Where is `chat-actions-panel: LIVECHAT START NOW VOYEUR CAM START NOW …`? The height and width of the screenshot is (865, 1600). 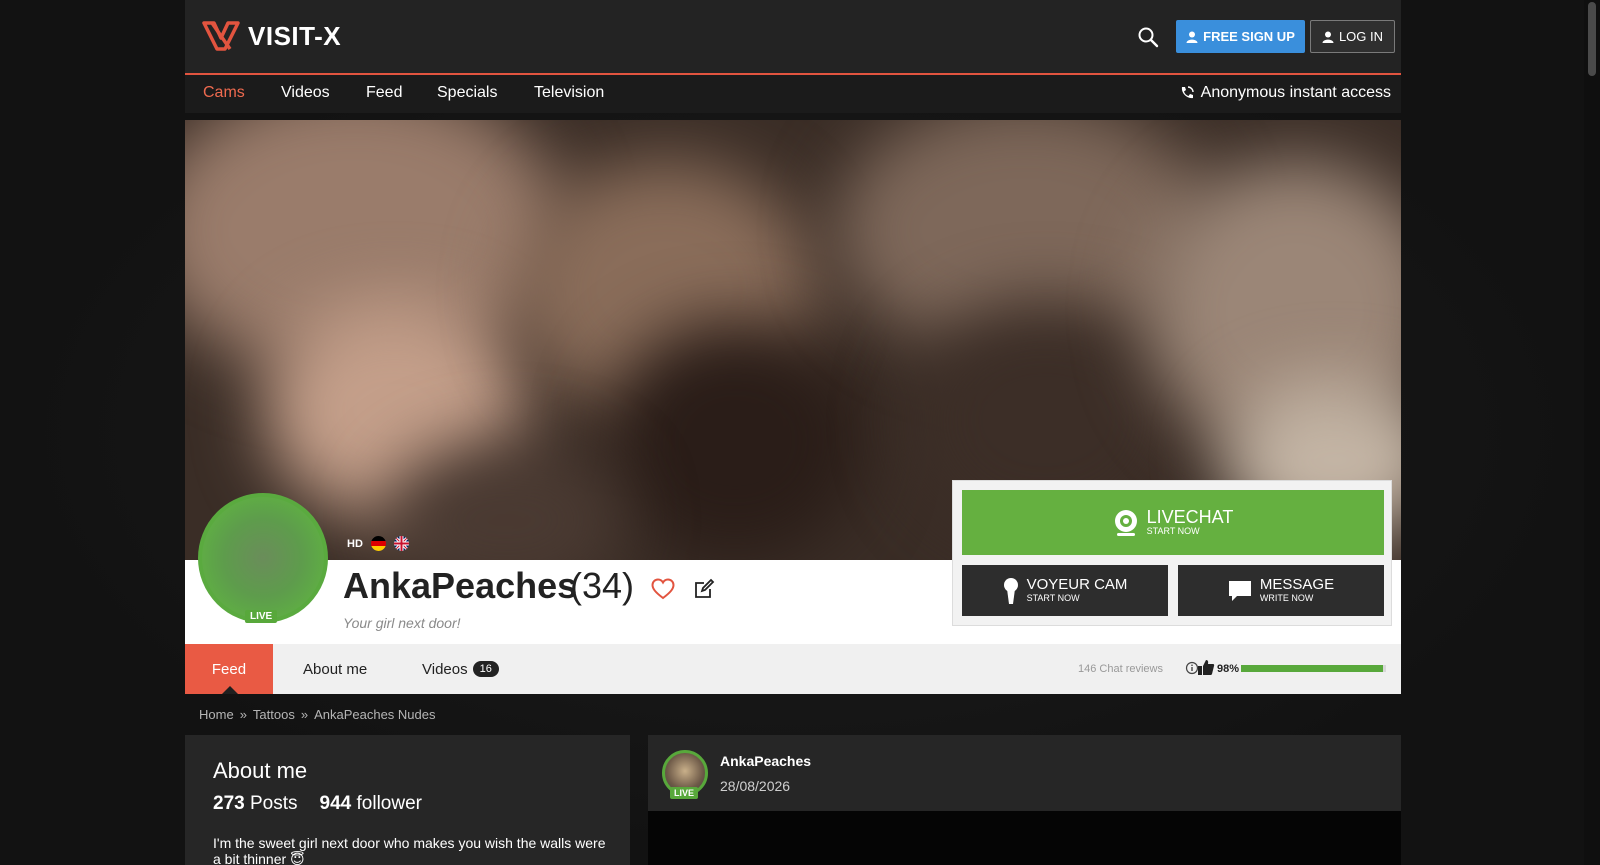
chat-actions-panel: LIVECHAT START NOW VOYEUR CAM START NOW … is located at coordinates (1172, 553).